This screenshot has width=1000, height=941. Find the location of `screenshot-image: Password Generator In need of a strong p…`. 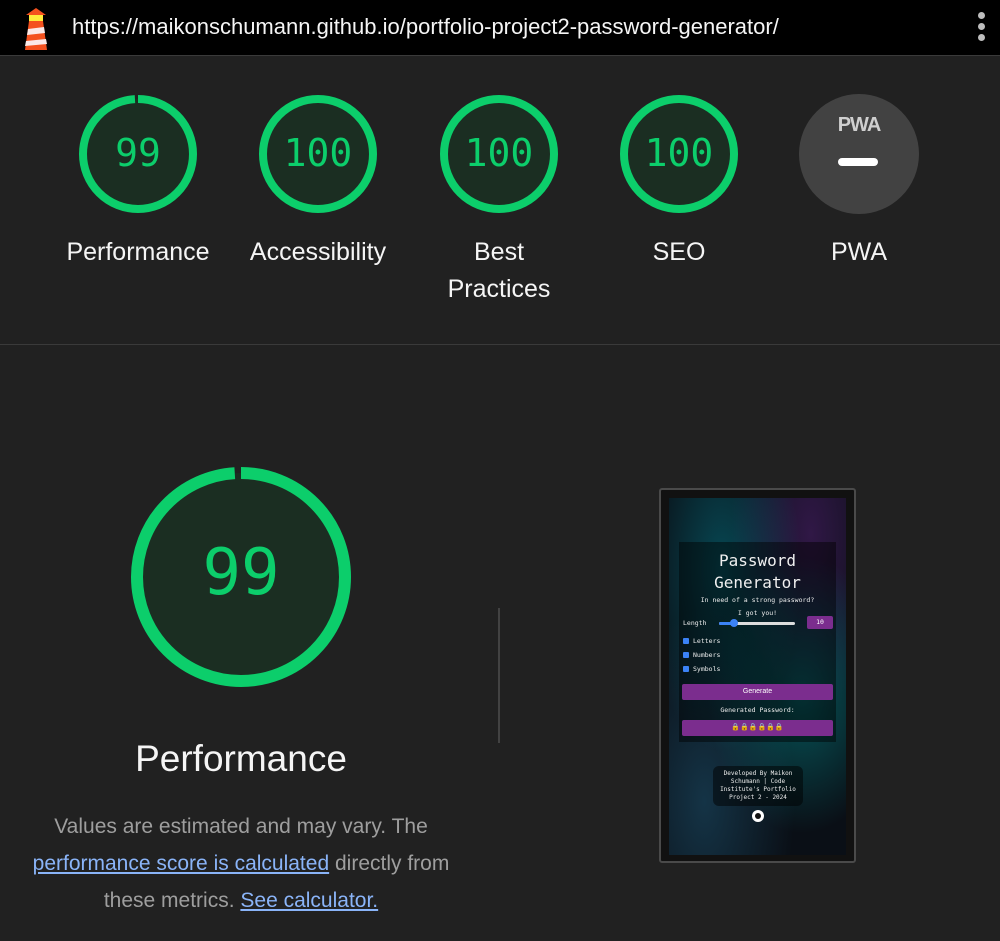

screenshot-image: Password Generator In need of a strong p… is located at coordinates (757, 676).